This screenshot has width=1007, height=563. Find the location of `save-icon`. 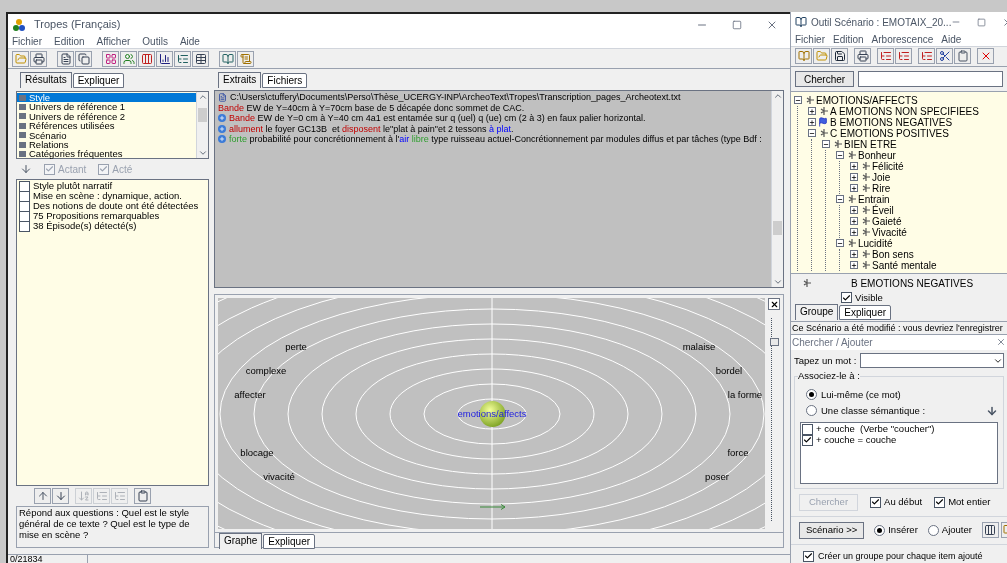

save-icon is located at coordinates (839, 56).